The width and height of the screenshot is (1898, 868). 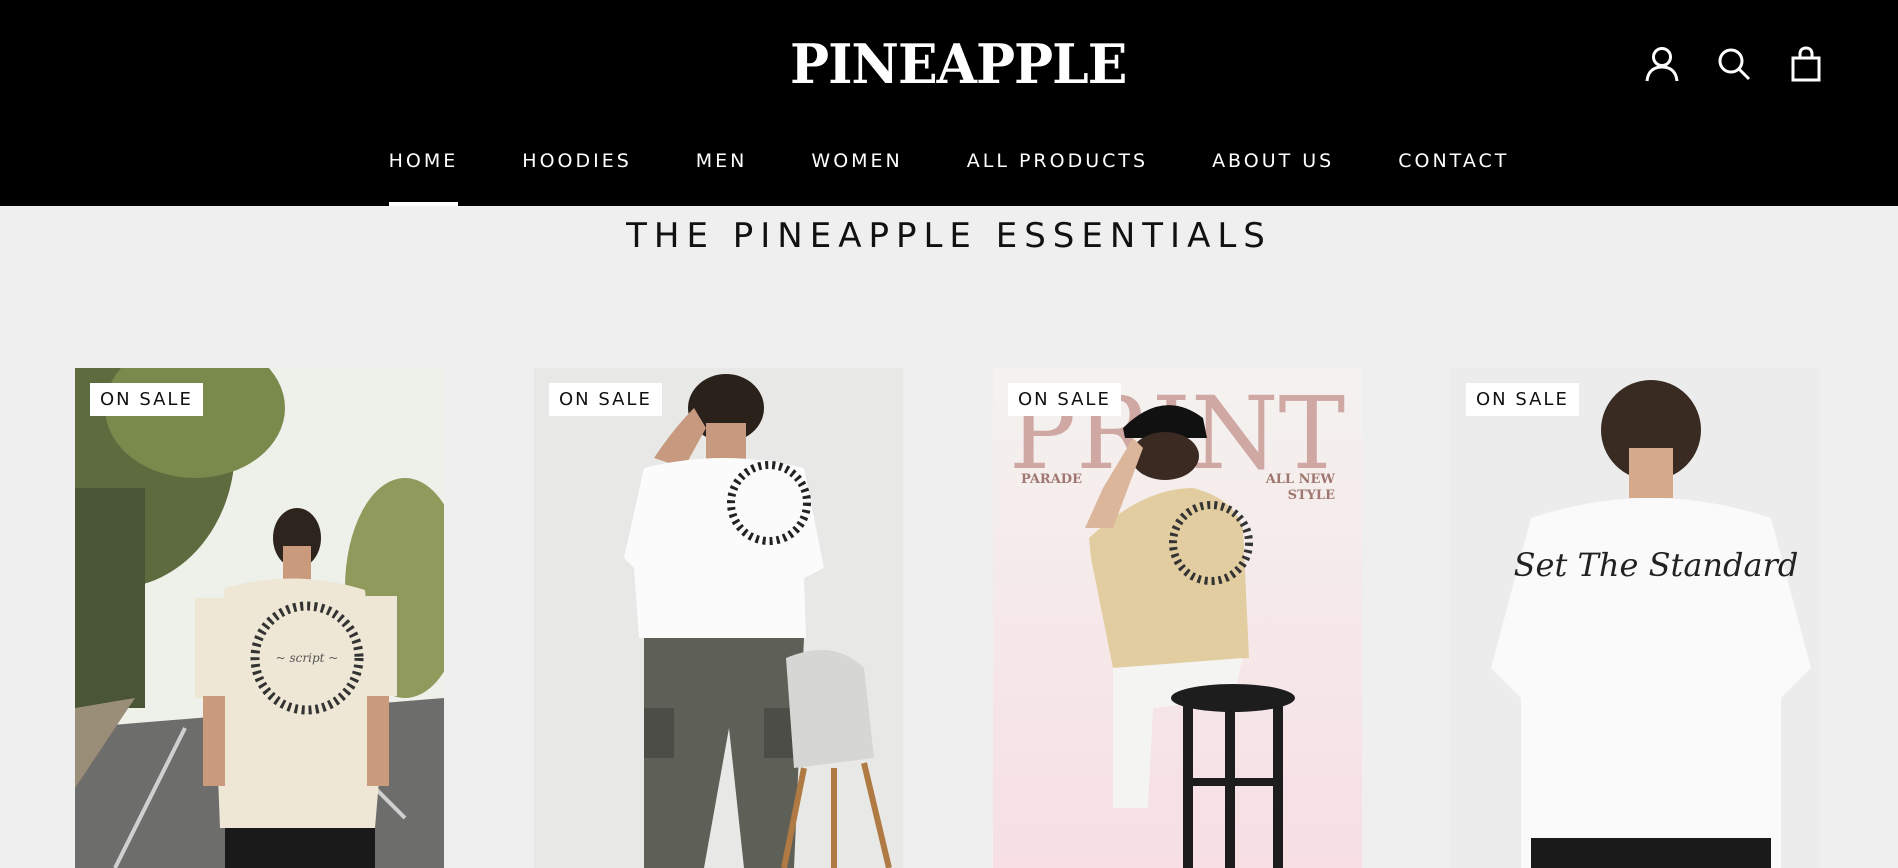 I want to click on product-image: ~ script ~, so click(x=259, y=618).